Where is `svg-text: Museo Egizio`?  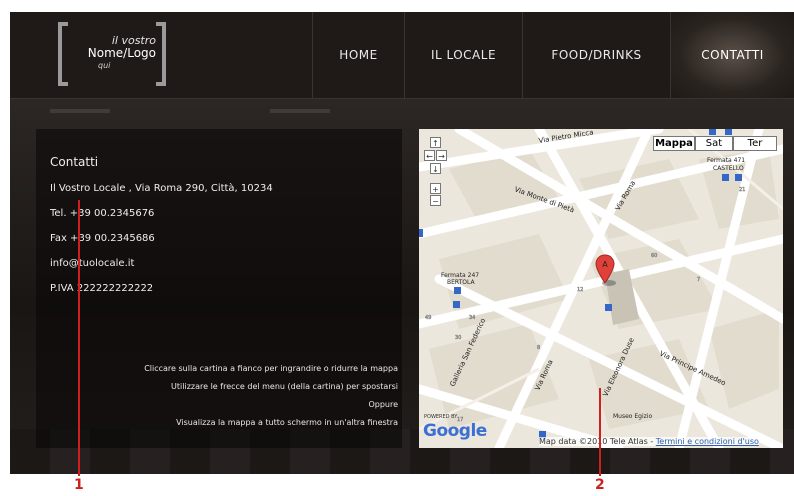
svg-text: Museo Egizio is located at coordinates (632, 416).